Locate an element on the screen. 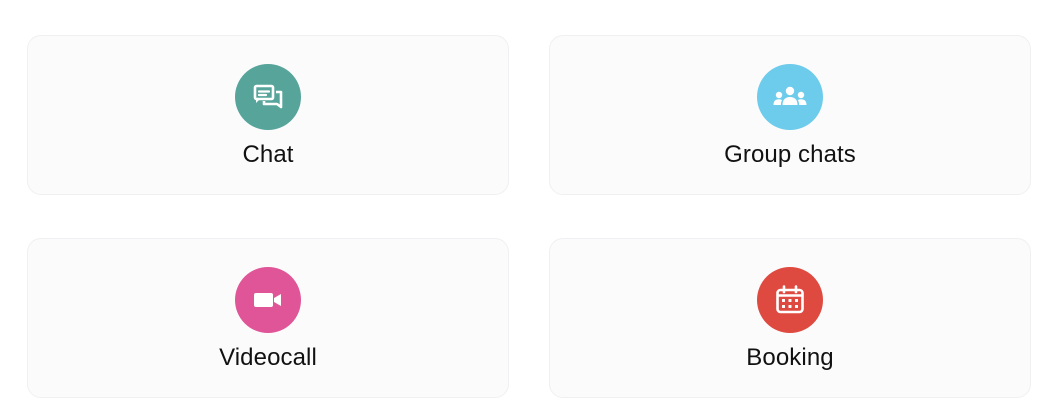 The width and height of the screenshot is (1048, 418). chat-label: Chat is located at coordinates (268, 154).